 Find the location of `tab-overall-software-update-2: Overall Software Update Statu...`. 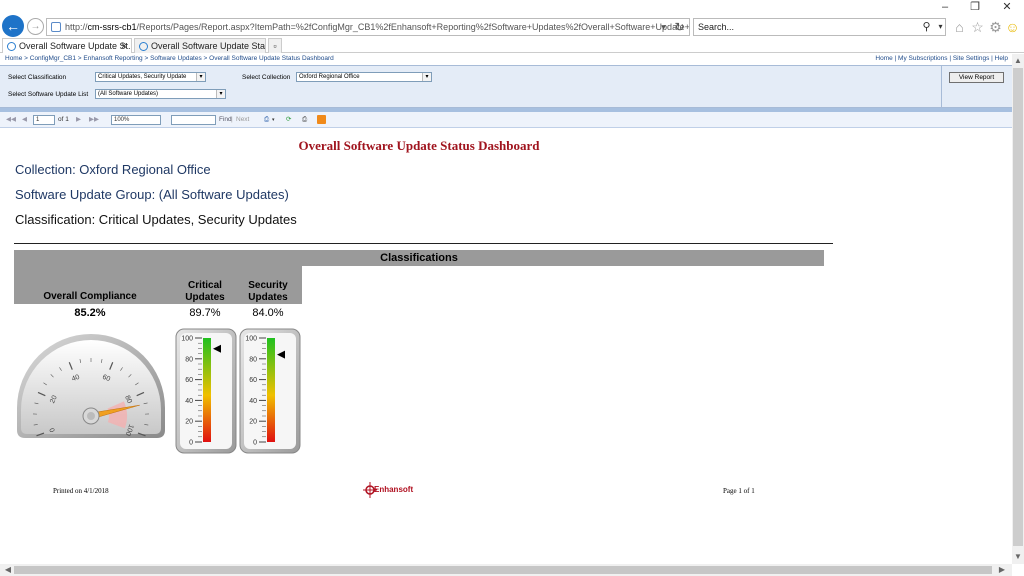

tab-overall-software-update-2: Overall Software Update Statu... is located at coordinates (200, 45).